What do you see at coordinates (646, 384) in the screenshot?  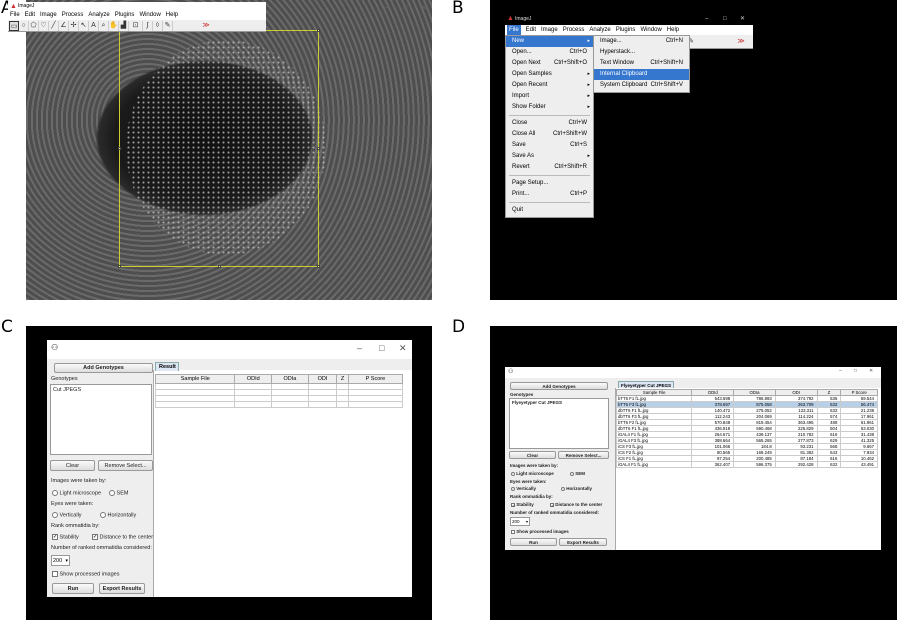 I see `tab-flyeyetyper-results: Flyeyetyper Cut JPEGS` at bounding box center [646, 384].